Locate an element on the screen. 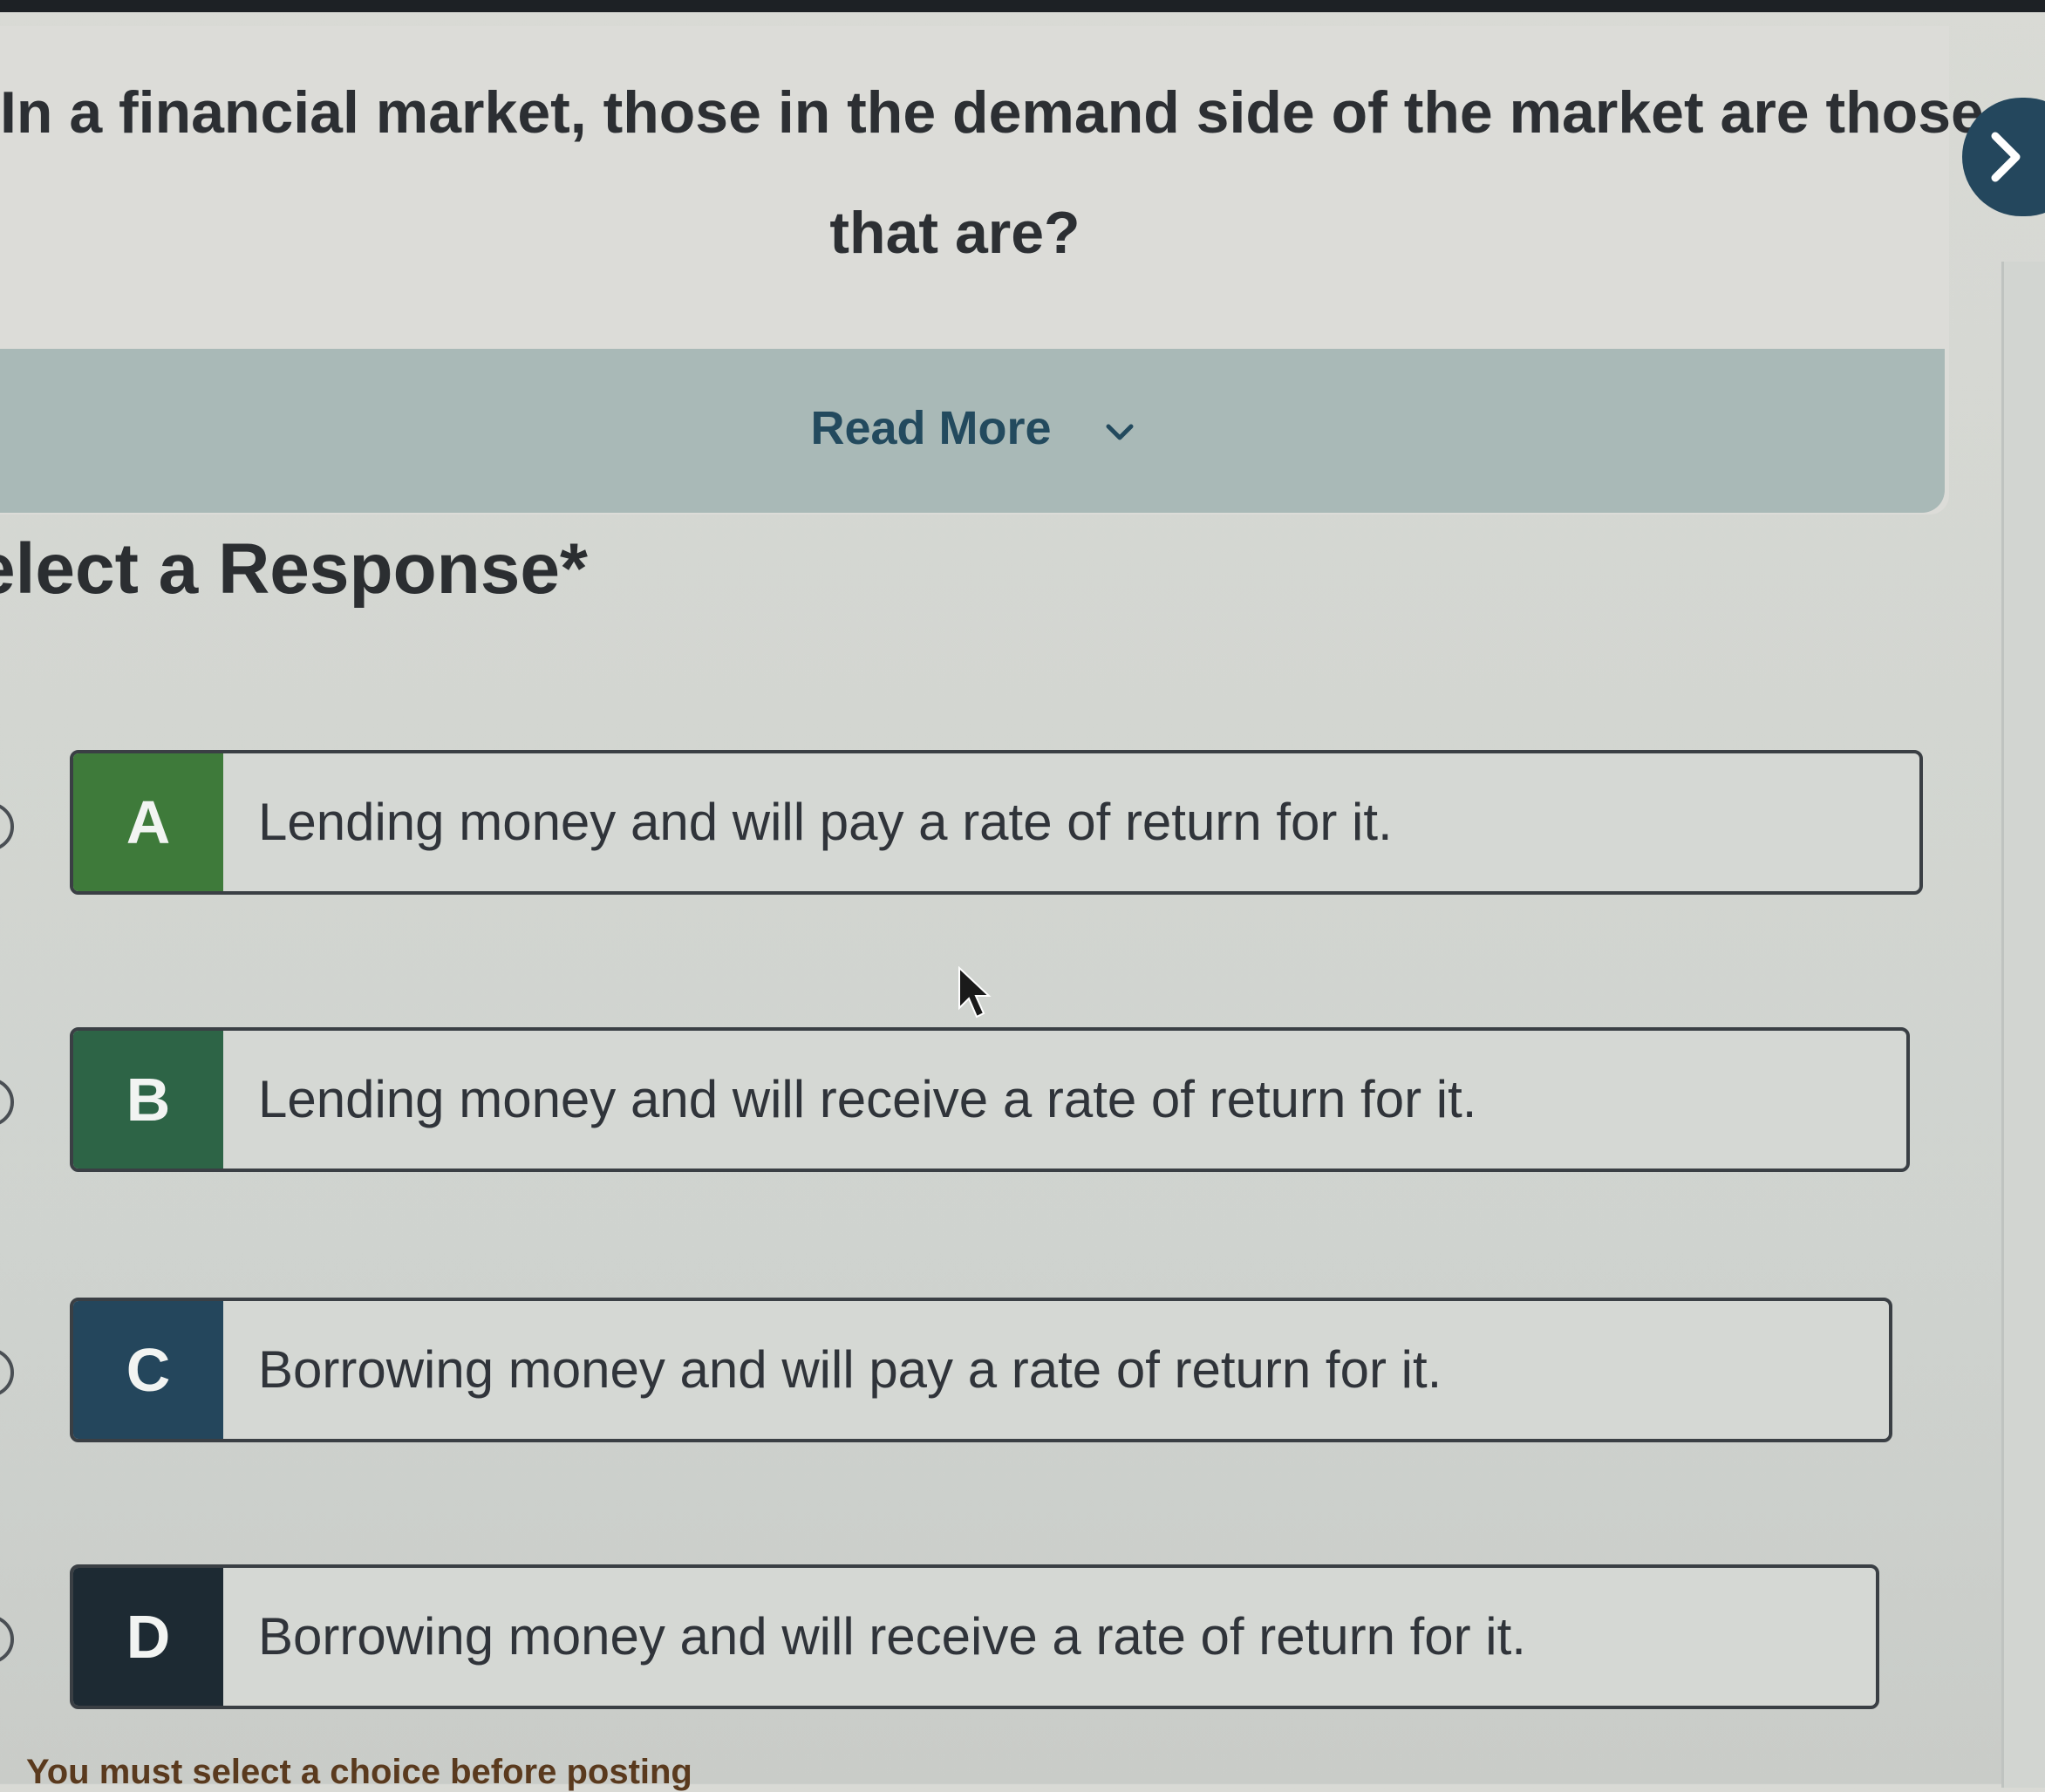 Image resolution: width=2045 pixels, height=1792 pixels. radio-option-b is located at coordinates (7, 1102).